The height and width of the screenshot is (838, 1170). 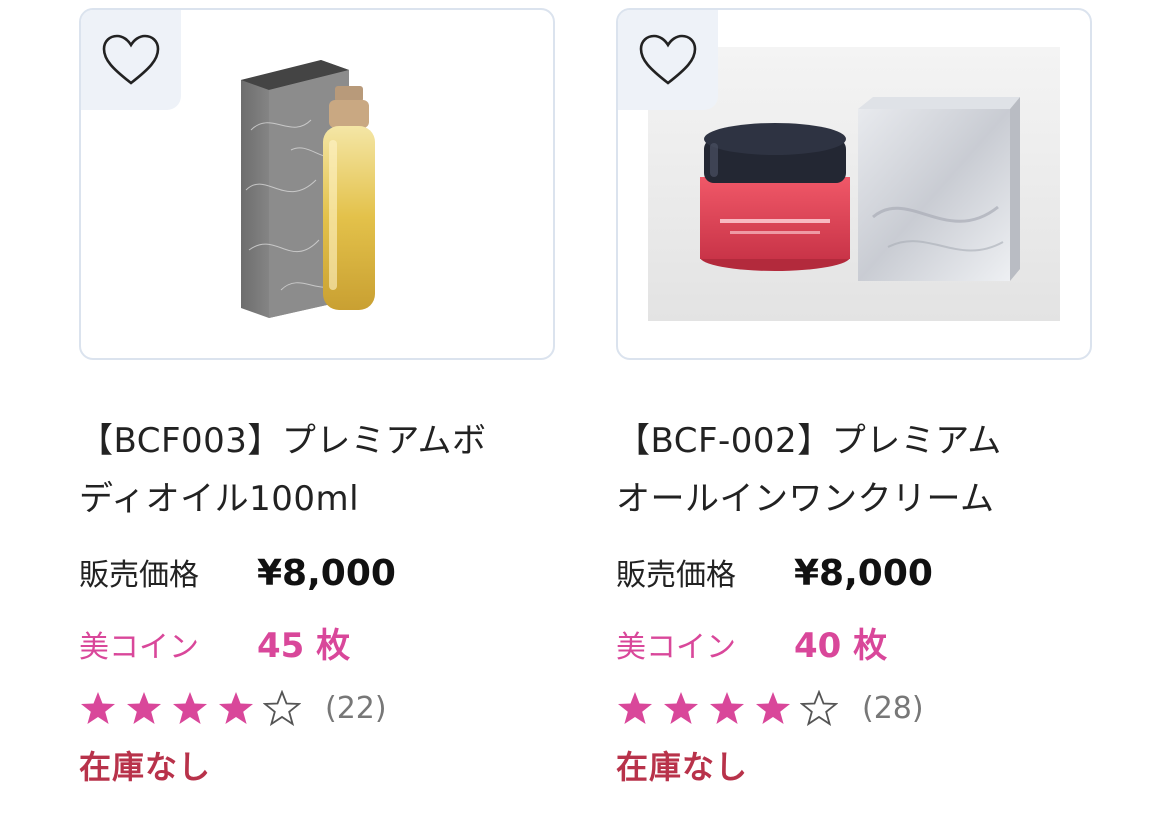 I want to click on product-title-line: オールインワンクリーム, so click(x=805, y=499).